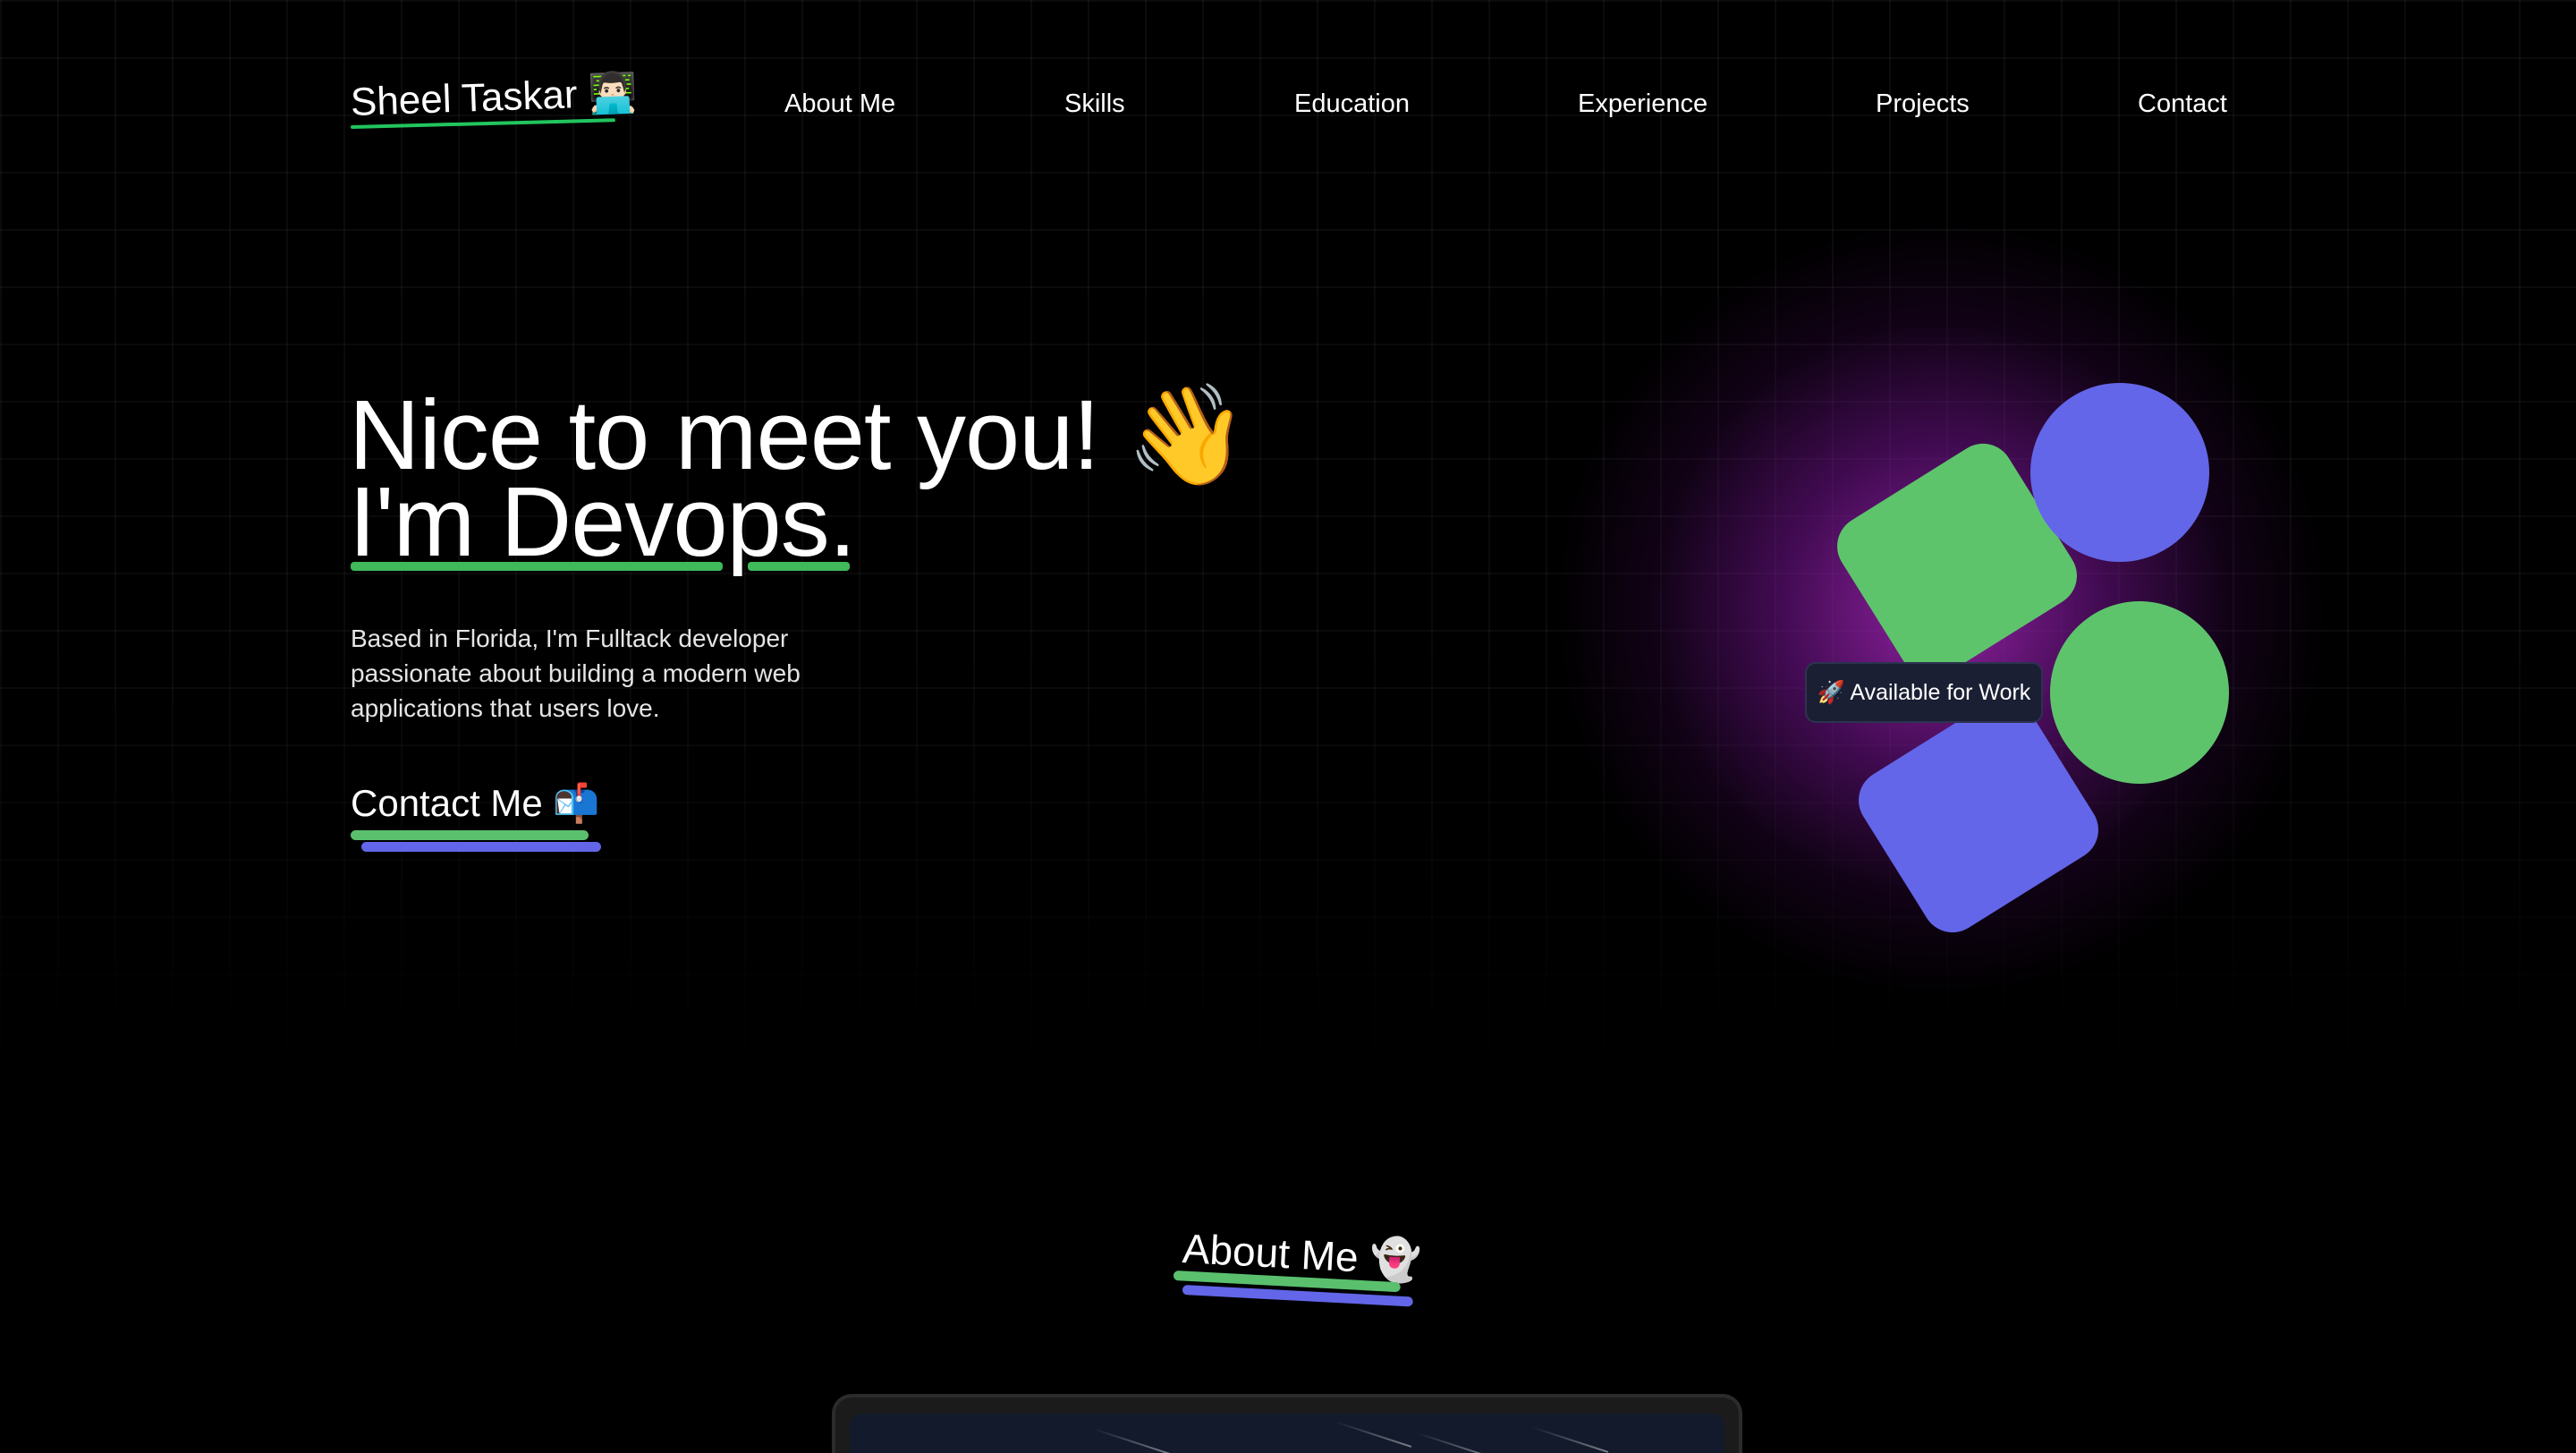 The image size is (2576, 1453). What do you see at coordinates (1642, 104) in the screenshot?
I see `nav-link-experience: Experience` at bounding box center [1642, 104].